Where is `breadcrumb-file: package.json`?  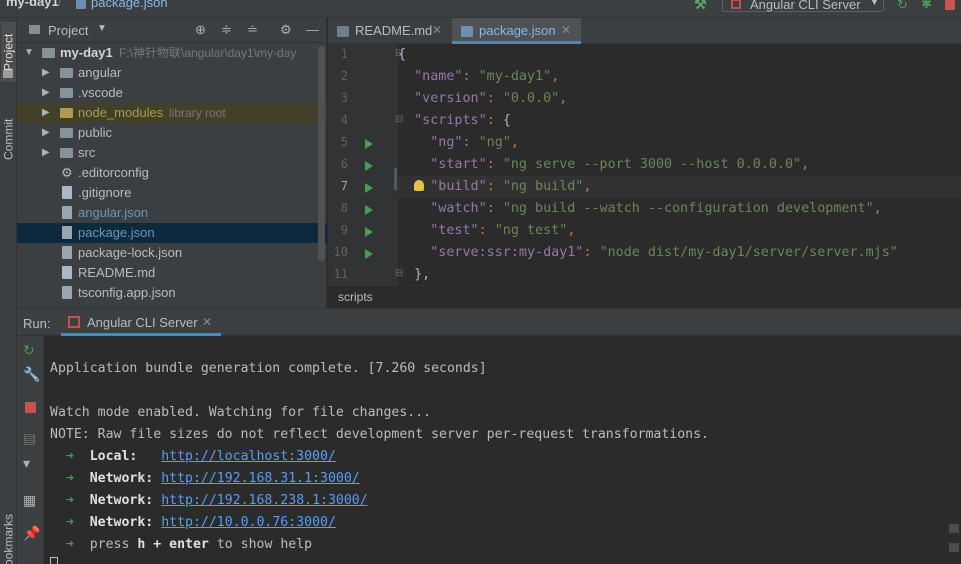
breadcrumb-file: package.json is located at coordinates (129, 5).